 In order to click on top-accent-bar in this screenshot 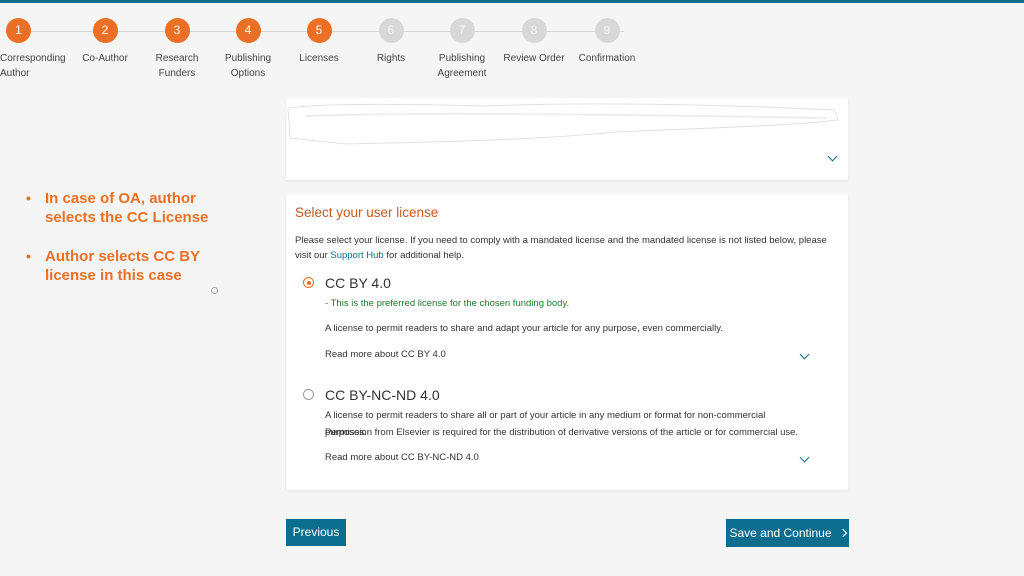, I will do `click(512, 1)`.